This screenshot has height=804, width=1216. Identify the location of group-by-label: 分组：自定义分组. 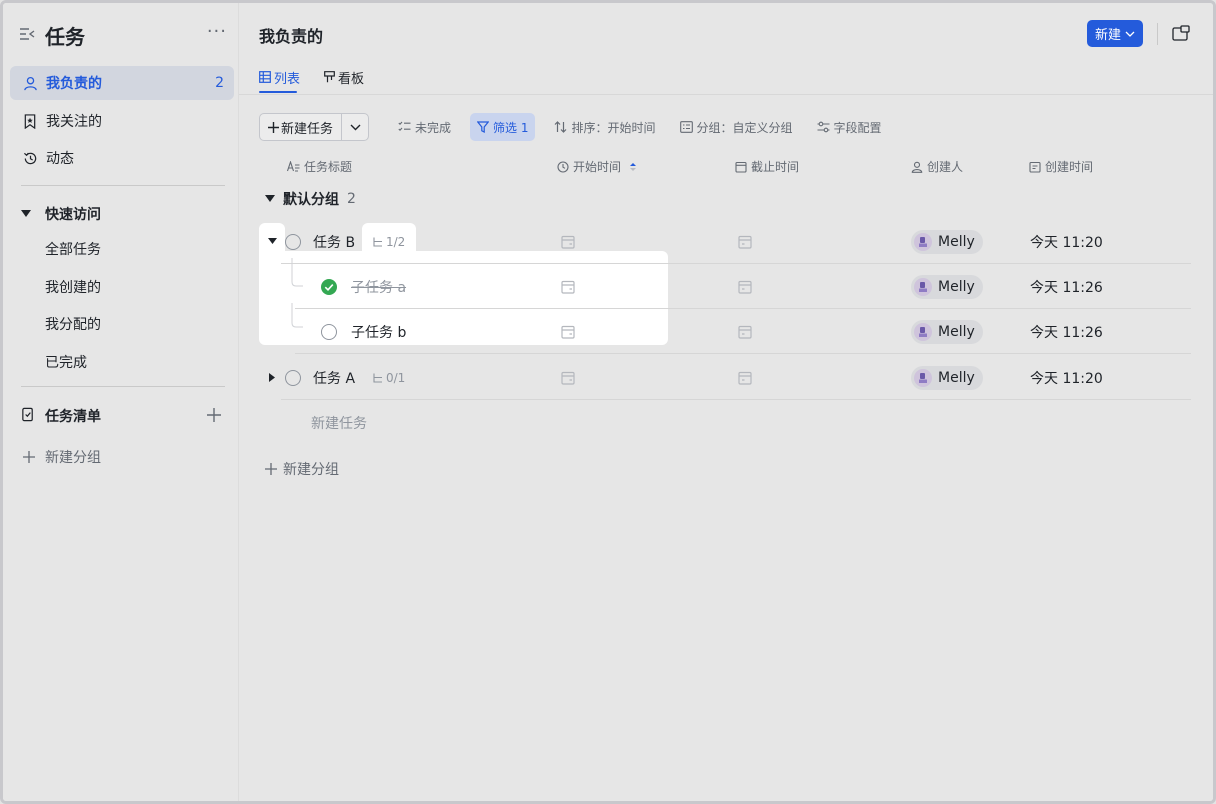
(744, 127).